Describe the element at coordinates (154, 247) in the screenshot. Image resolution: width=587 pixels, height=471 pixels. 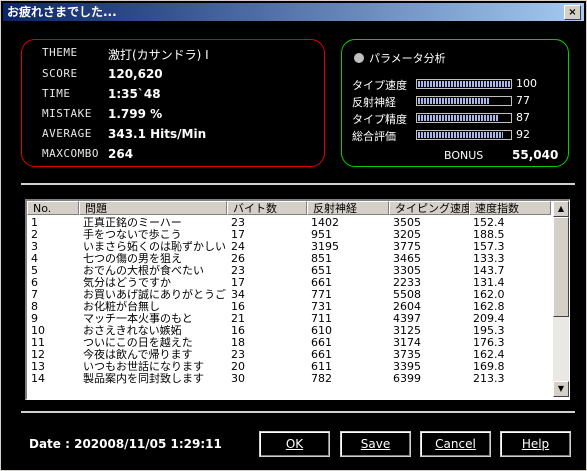
I see `cell-question: いまさら妬くのは恥ずかしい` at that location.